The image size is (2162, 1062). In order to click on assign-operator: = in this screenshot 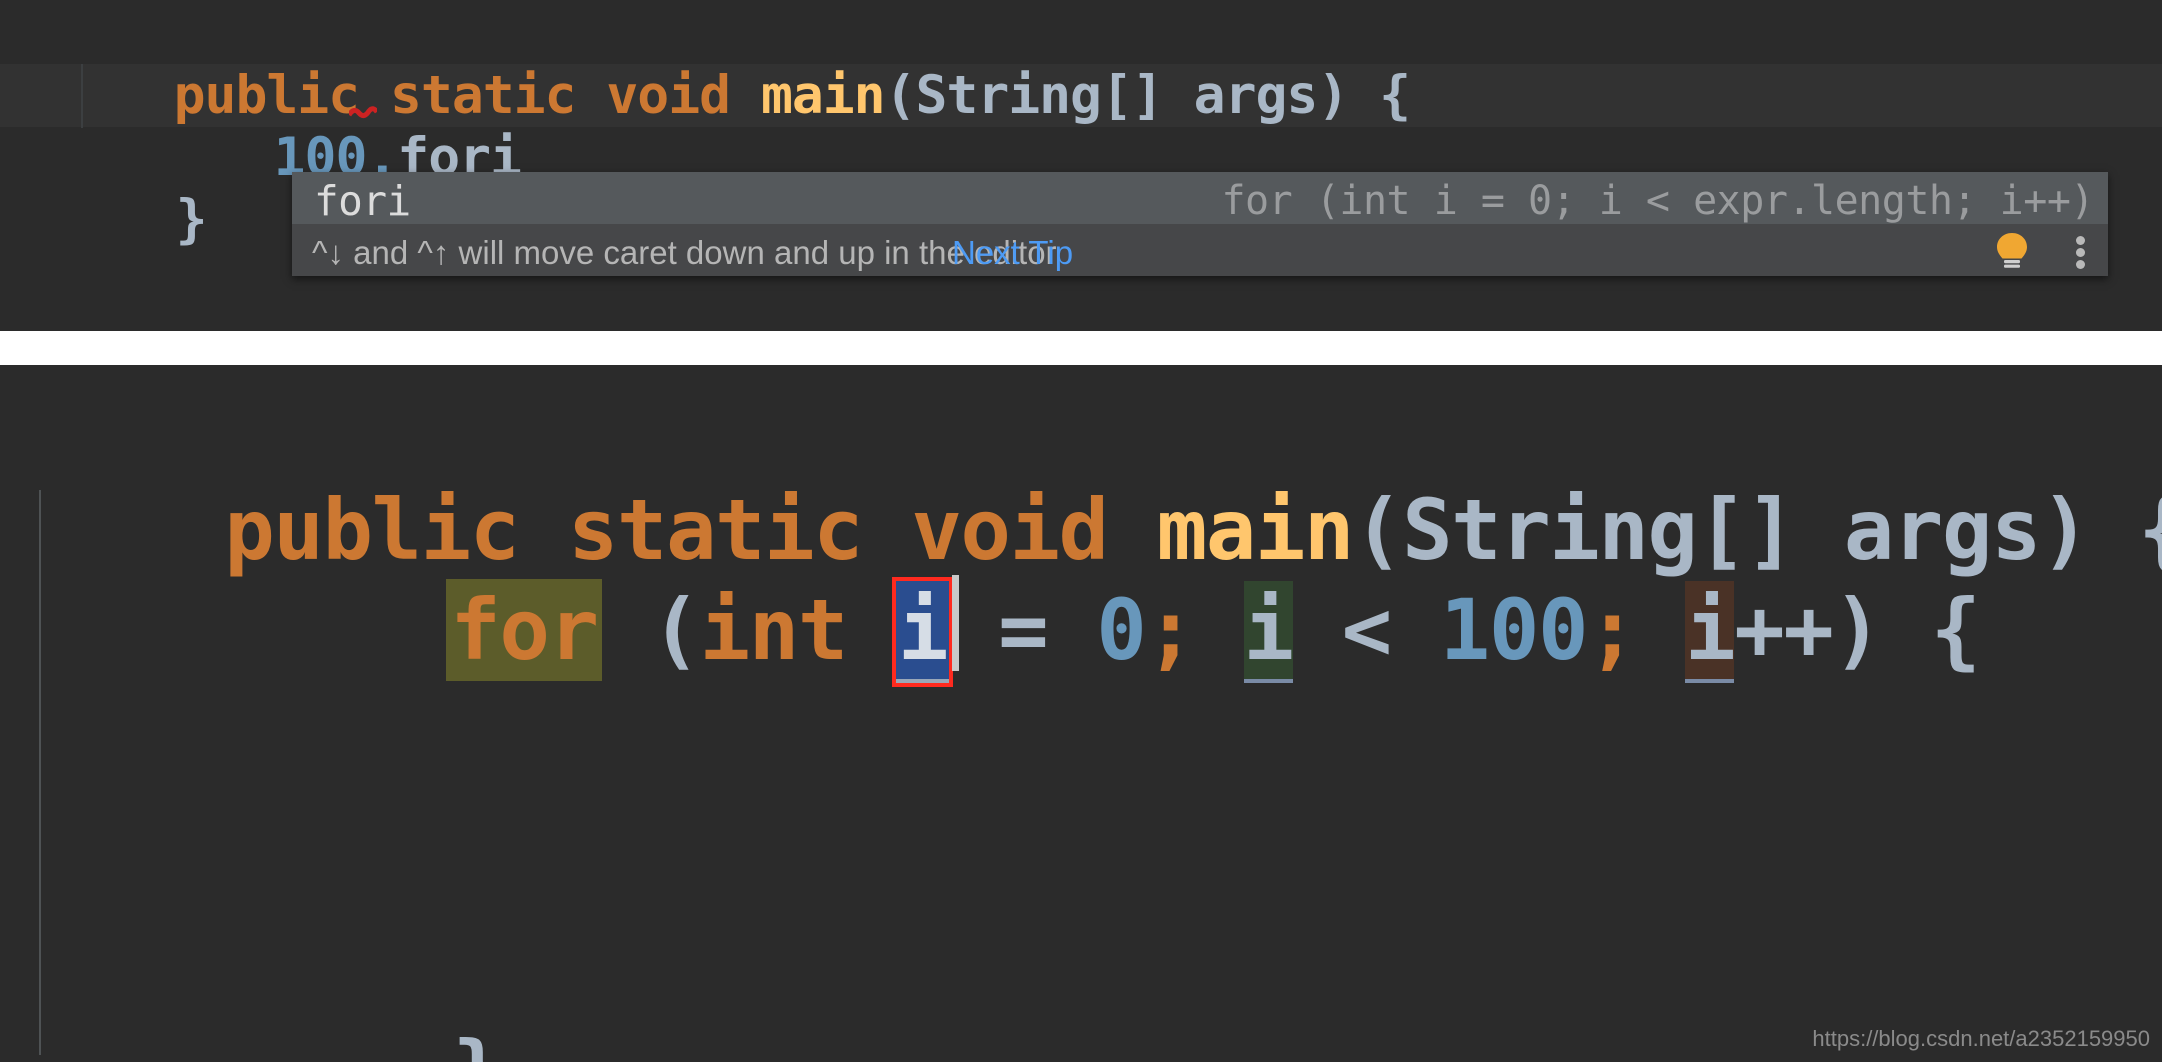, I will do `click(1023, 630)`.